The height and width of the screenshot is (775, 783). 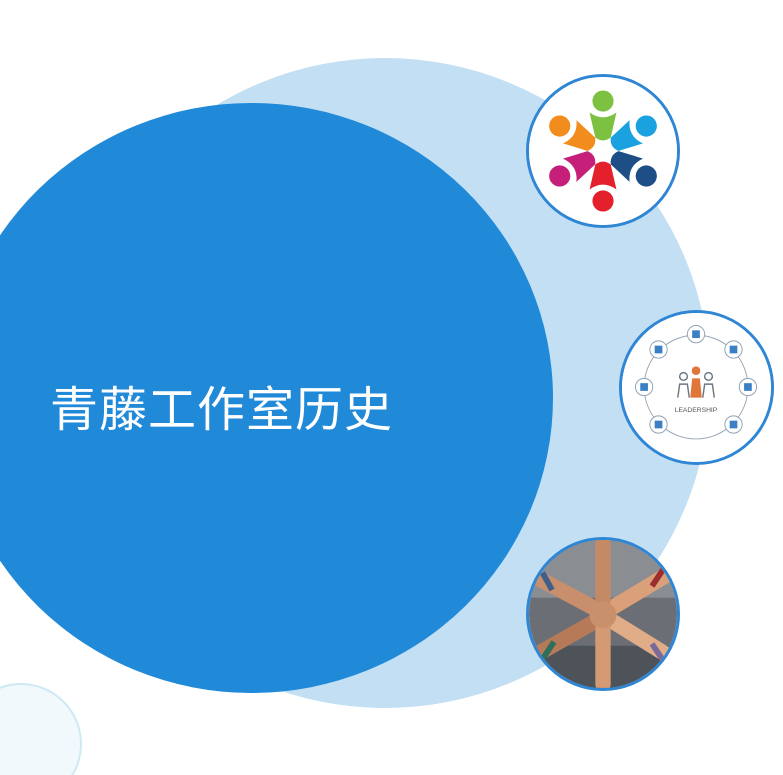 I want to click on slide-title: 青藤工作室历史, so click(x=222, y=410).